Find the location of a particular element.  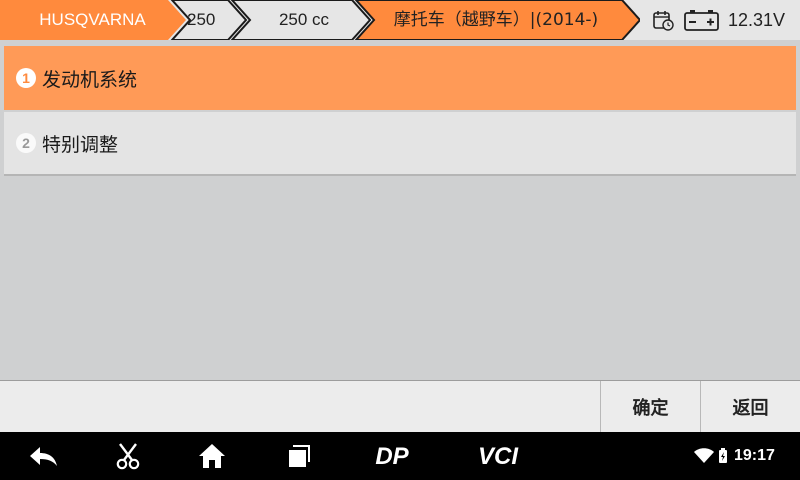

nav-home-button is located at coordinates (212, 456).